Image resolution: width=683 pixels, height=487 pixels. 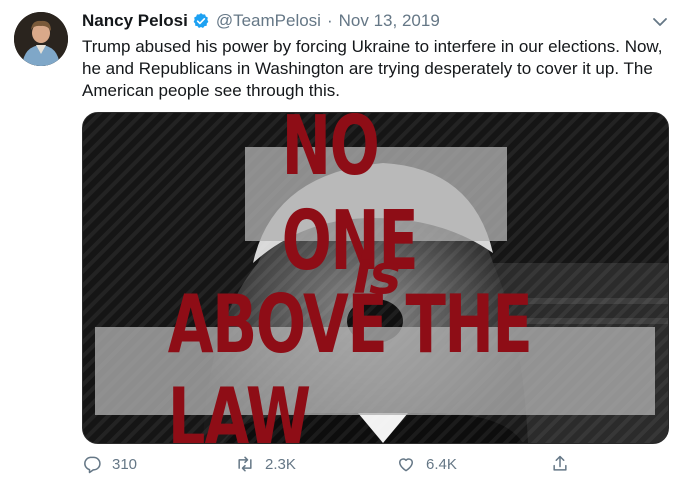 What do you see at coordinates (376, 201) in the screenshot?
I see `poster-line-no-one: NO ONE` at bounding box center [376, 201].